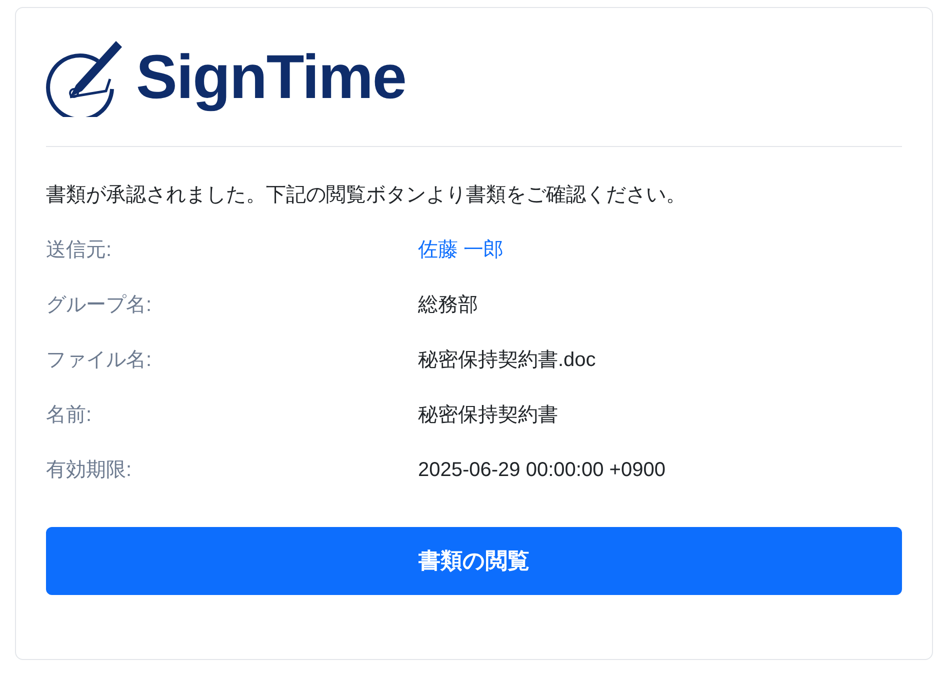 The height and width of the screenshot is (682, 952). Describe the element at coordinates (99, 305) in the screenshot. I see `detail-label: グループ名:` at that location.